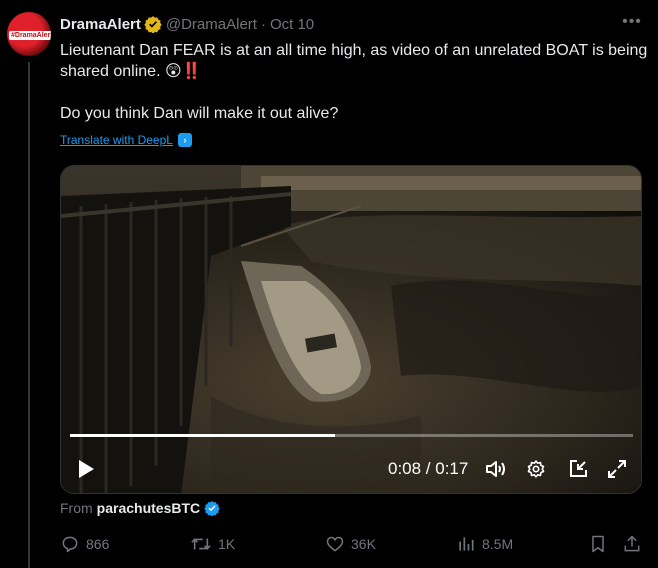 The image size is (658, 568). Describe the element at coordinates (428, 468) in the screenshot. I see `video-time: 0:08 / 0:17` at that location.